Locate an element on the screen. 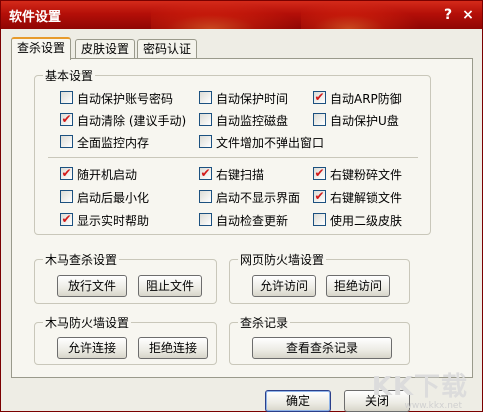 This screenshot has width=483, height=412. close-icon: × is located at coordinates (468, 15).